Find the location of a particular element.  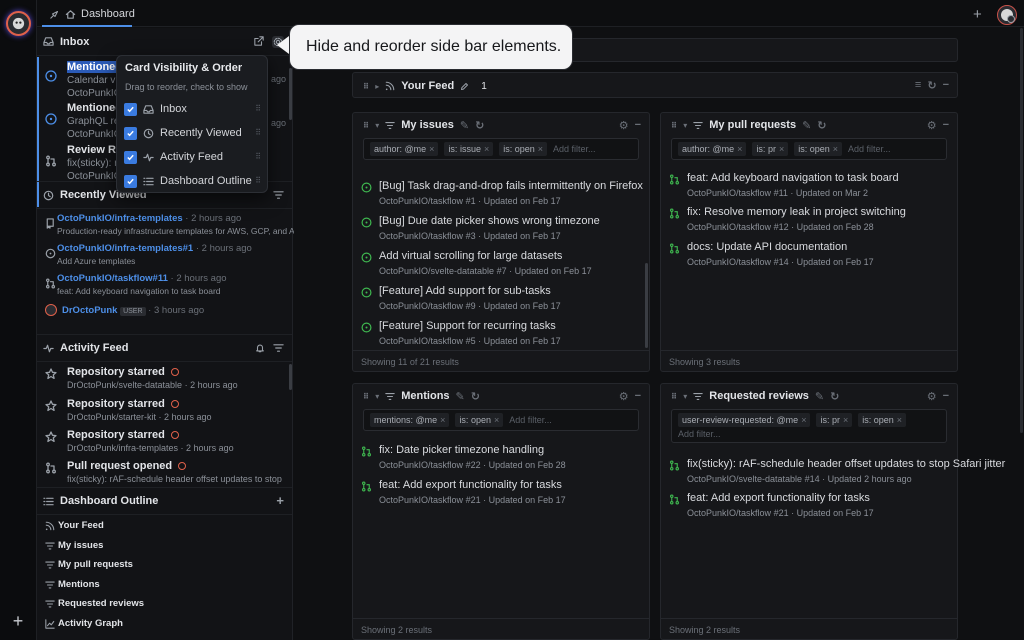

outline-item: My pull requests is located at coordinates (164, 566).